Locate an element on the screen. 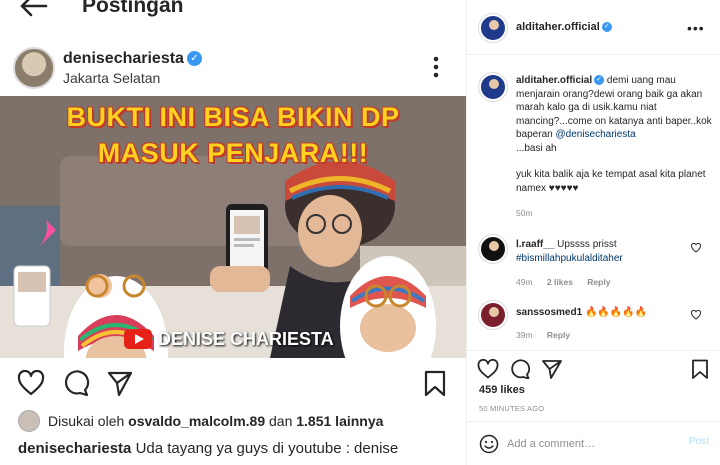 The height and width of the screenshot is (465, 720). add-comment-bar: Post is located at coordinates (593, 443).